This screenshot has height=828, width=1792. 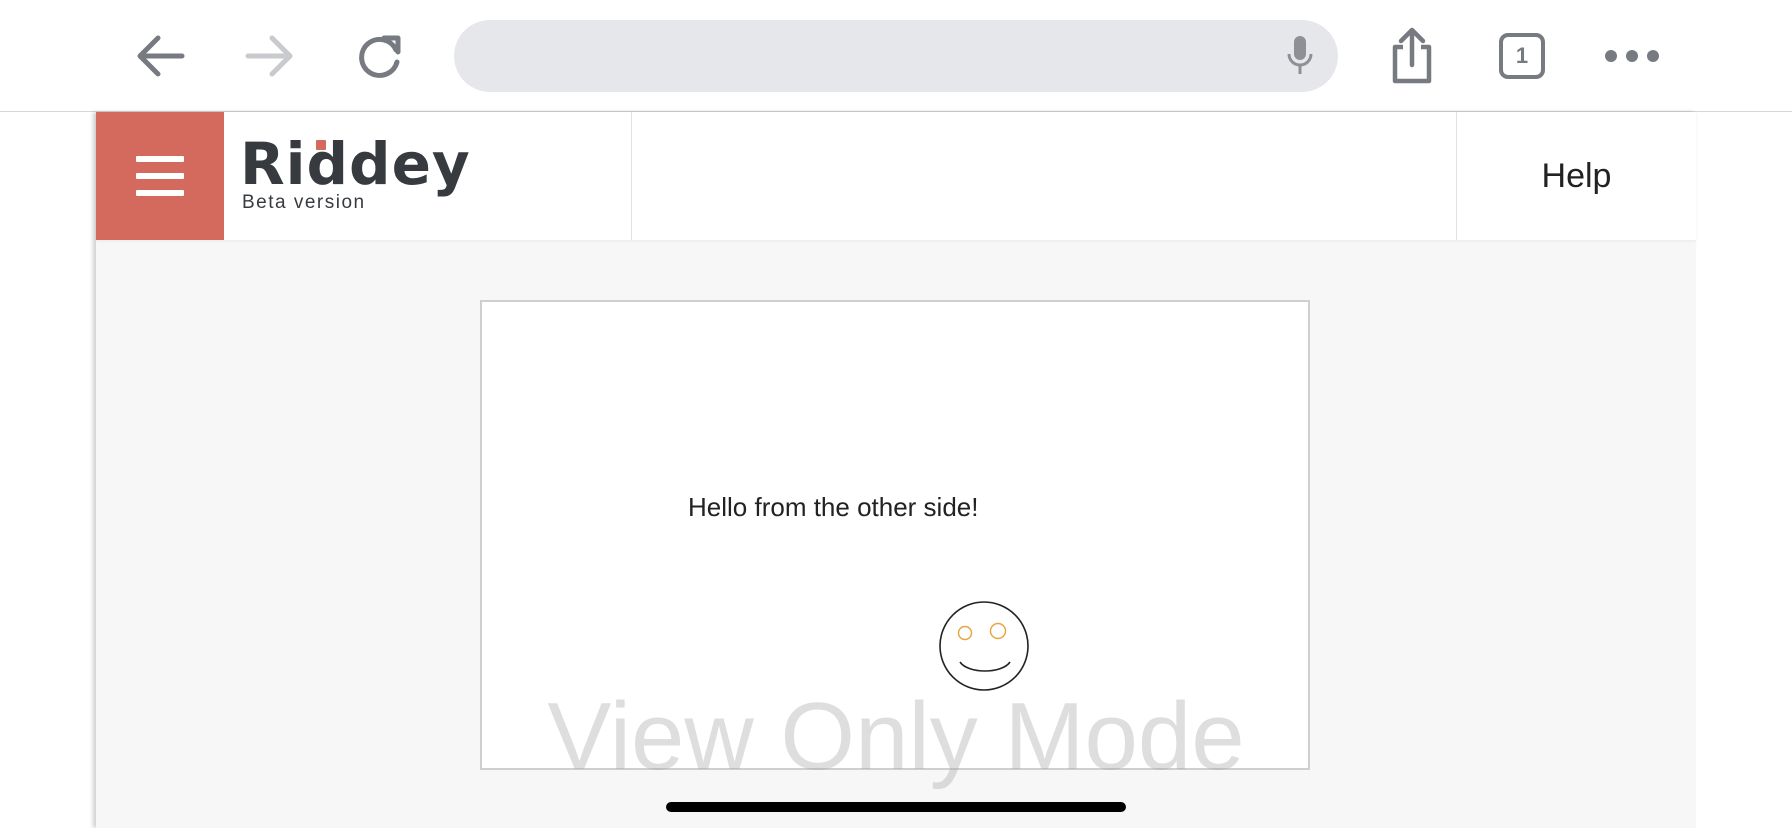 What do you see at coordinates (160, 176) in the screenshot?
I see `menu-button` at bounding box center [160, 176].